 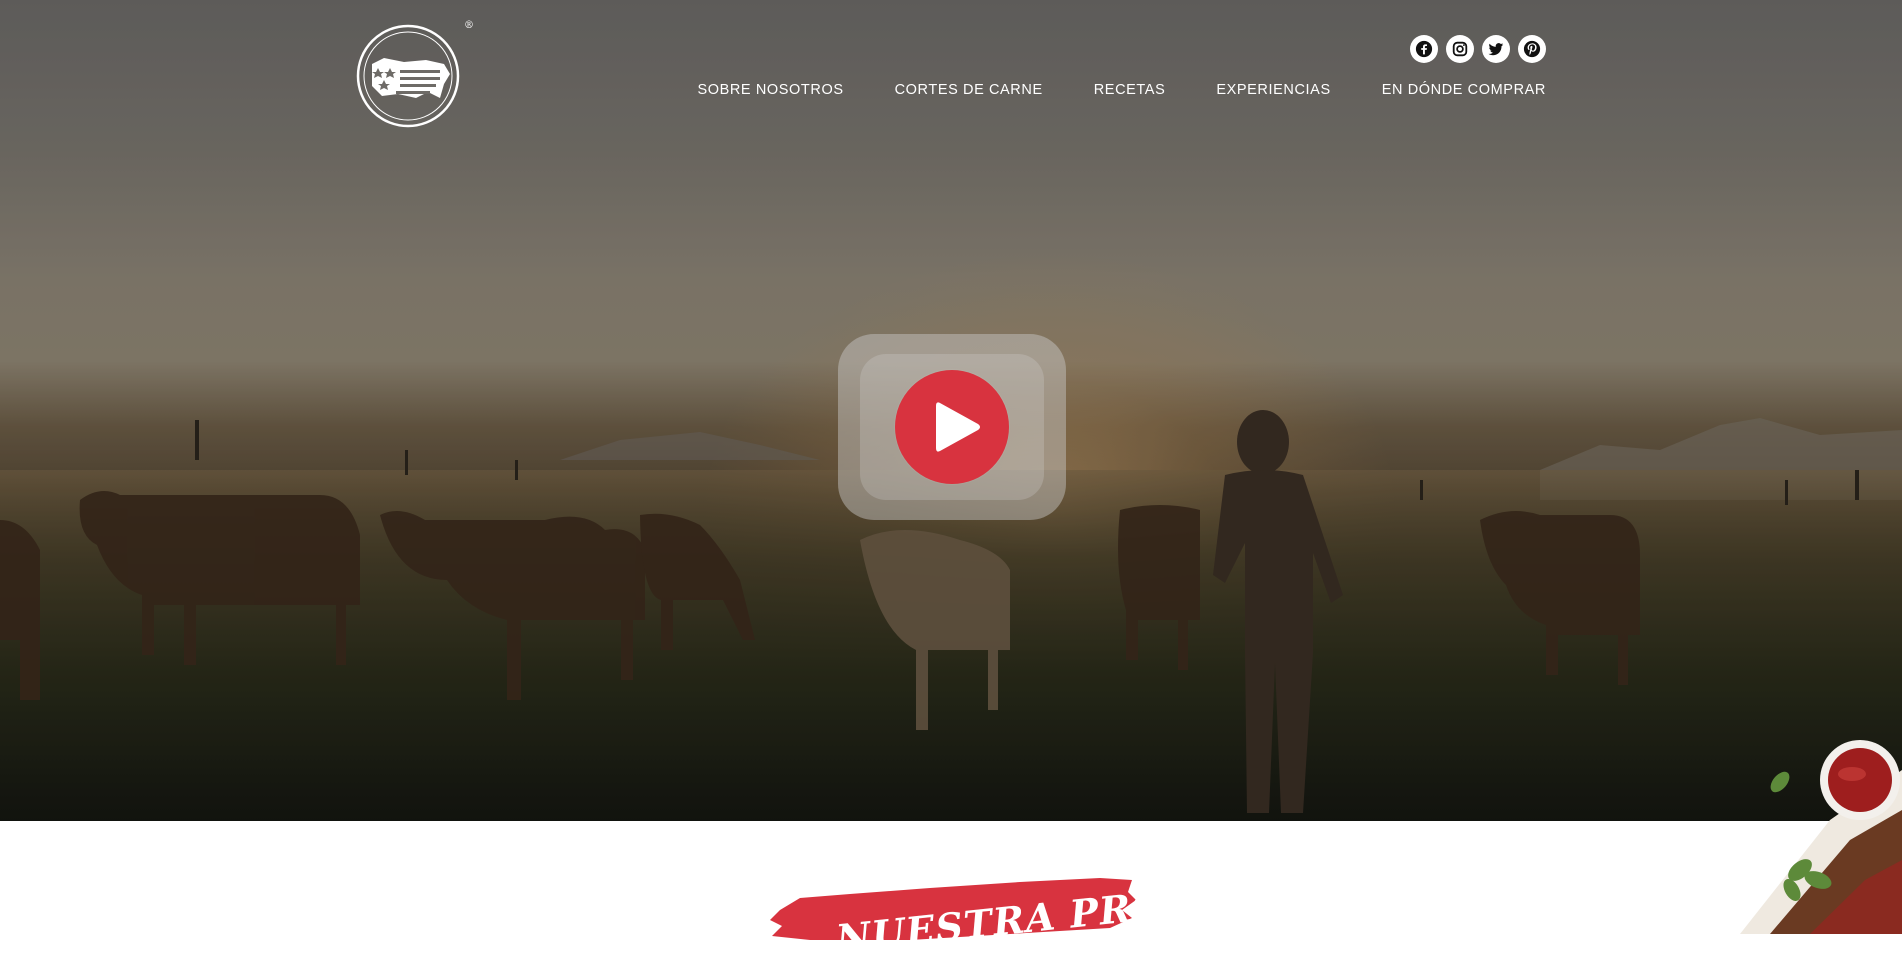 I want to click on instagram-icon, so click(x=1460, y=49).